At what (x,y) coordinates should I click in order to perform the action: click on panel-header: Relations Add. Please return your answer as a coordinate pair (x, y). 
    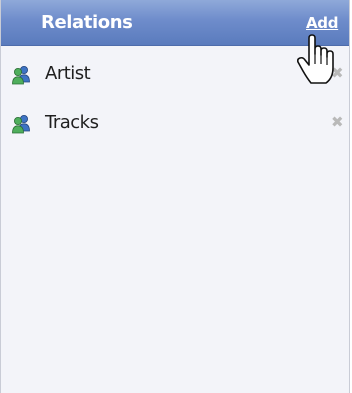
    Looking at the image, I should click on (175, 23).